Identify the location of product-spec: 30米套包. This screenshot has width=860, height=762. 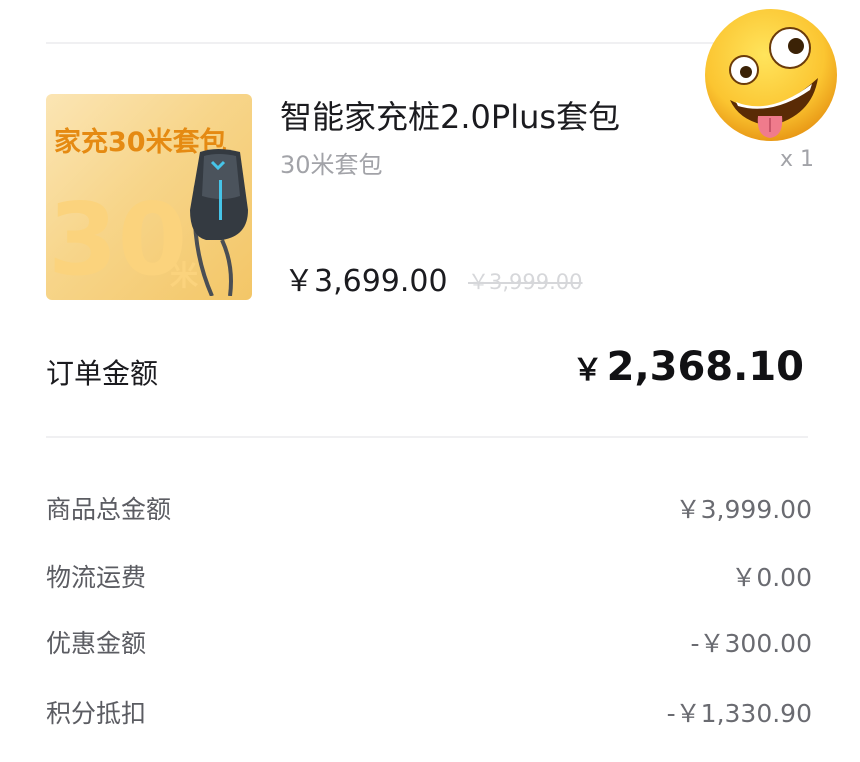
(331, 165).